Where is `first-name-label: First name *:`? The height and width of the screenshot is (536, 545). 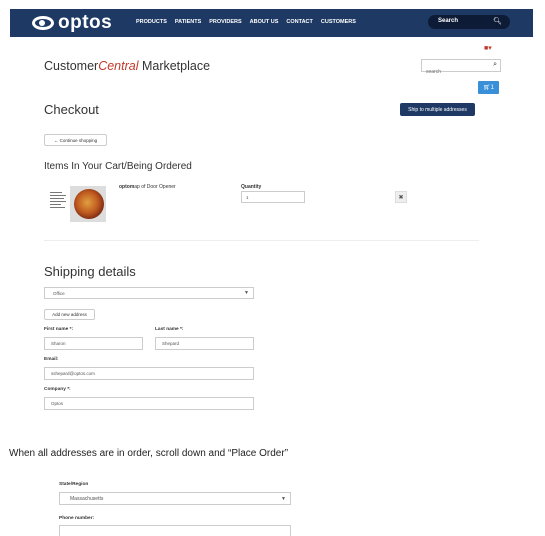 first-name-label: First name *: is located at coordinates (59, 329).